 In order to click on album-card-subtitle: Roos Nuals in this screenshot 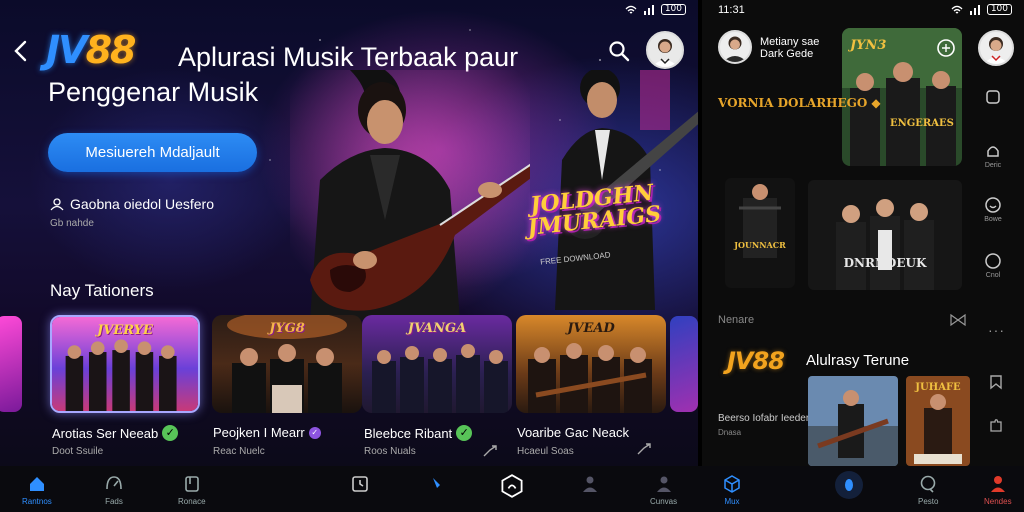, I will do `click(390, 451)`.